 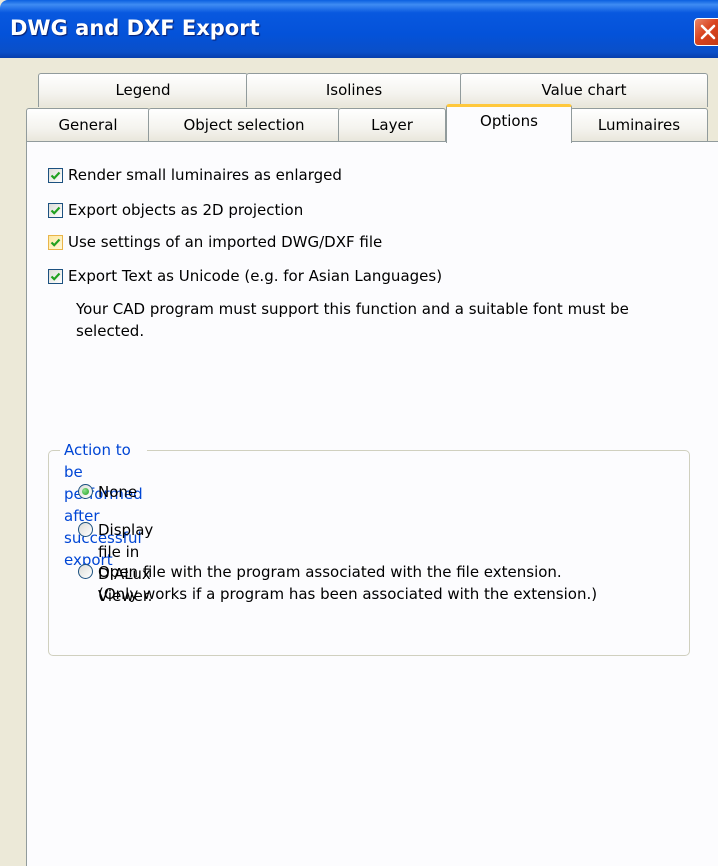 What do you see at coordinates (509, 121) in the screenshot?
I see `tab-options-label: Options` at bounding box center [509, 121].